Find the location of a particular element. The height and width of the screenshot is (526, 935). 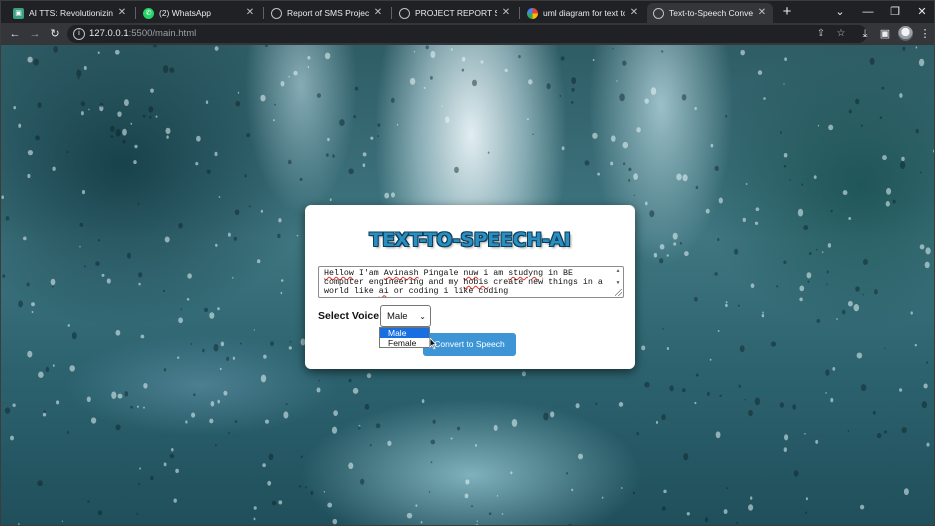

profile-avatar is located at coordinates (905, 33).